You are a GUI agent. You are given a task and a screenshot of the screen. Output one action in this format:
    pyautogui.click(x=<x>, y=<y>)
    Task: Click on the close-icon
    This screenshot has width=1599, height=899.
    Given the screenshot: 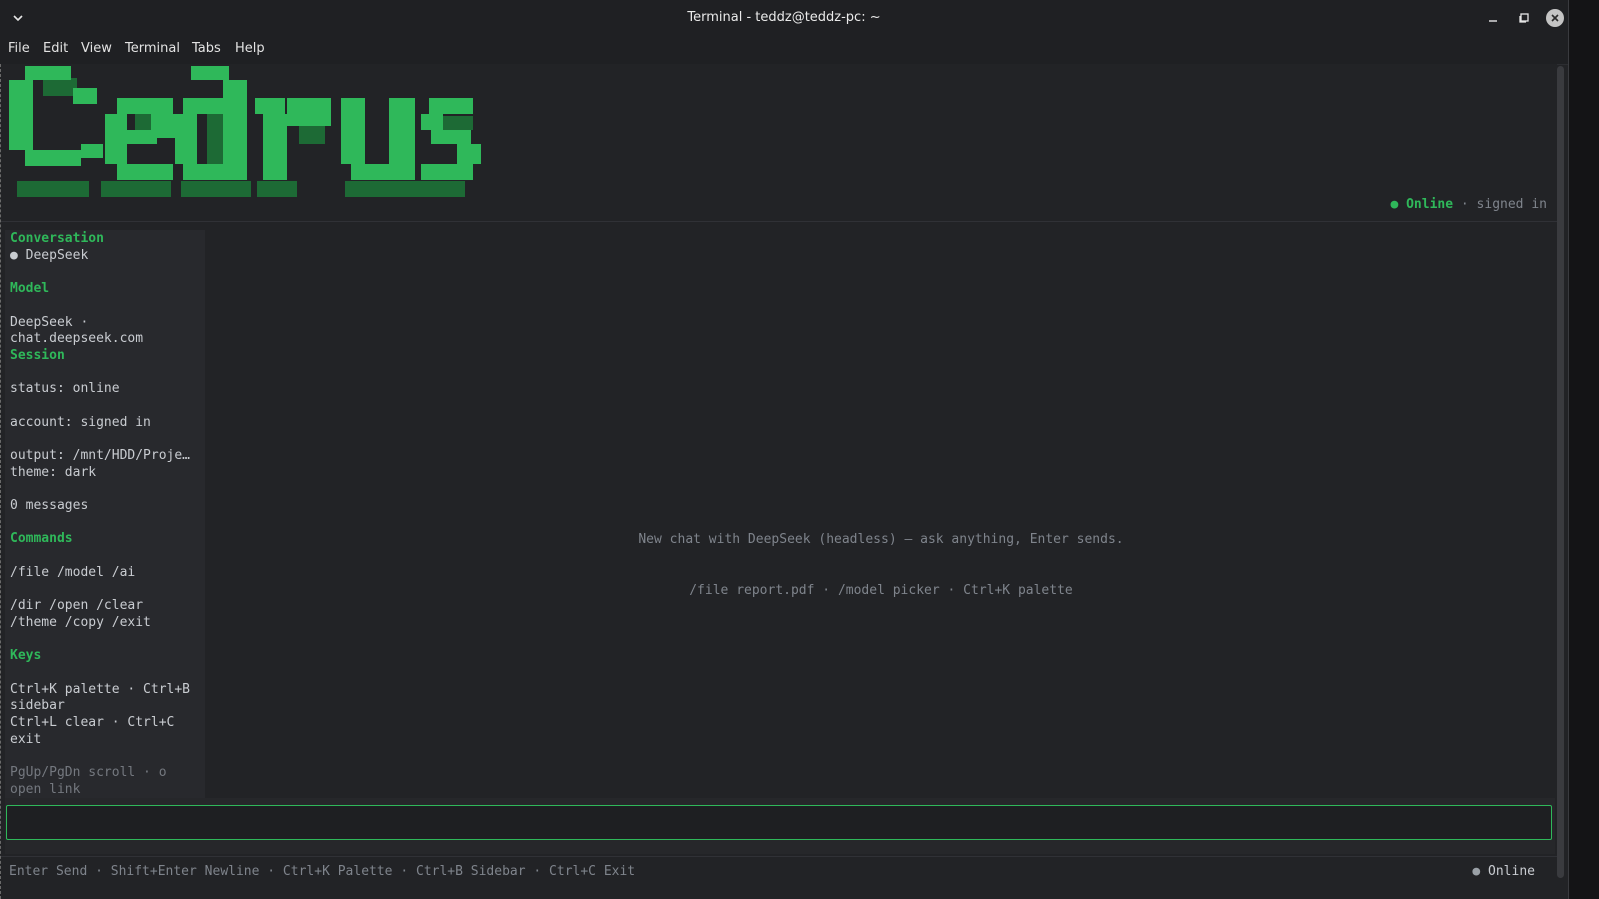 What is the action you would take?
    pyautogui.click(x=1555, y=18)
    